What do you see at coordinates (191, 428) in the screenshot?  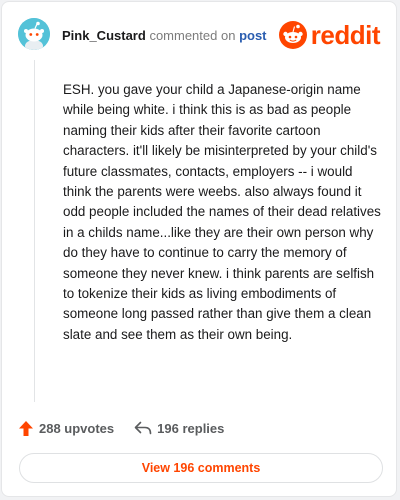 I see `reply-count: 196 replies` at bounding box center [191, 428].